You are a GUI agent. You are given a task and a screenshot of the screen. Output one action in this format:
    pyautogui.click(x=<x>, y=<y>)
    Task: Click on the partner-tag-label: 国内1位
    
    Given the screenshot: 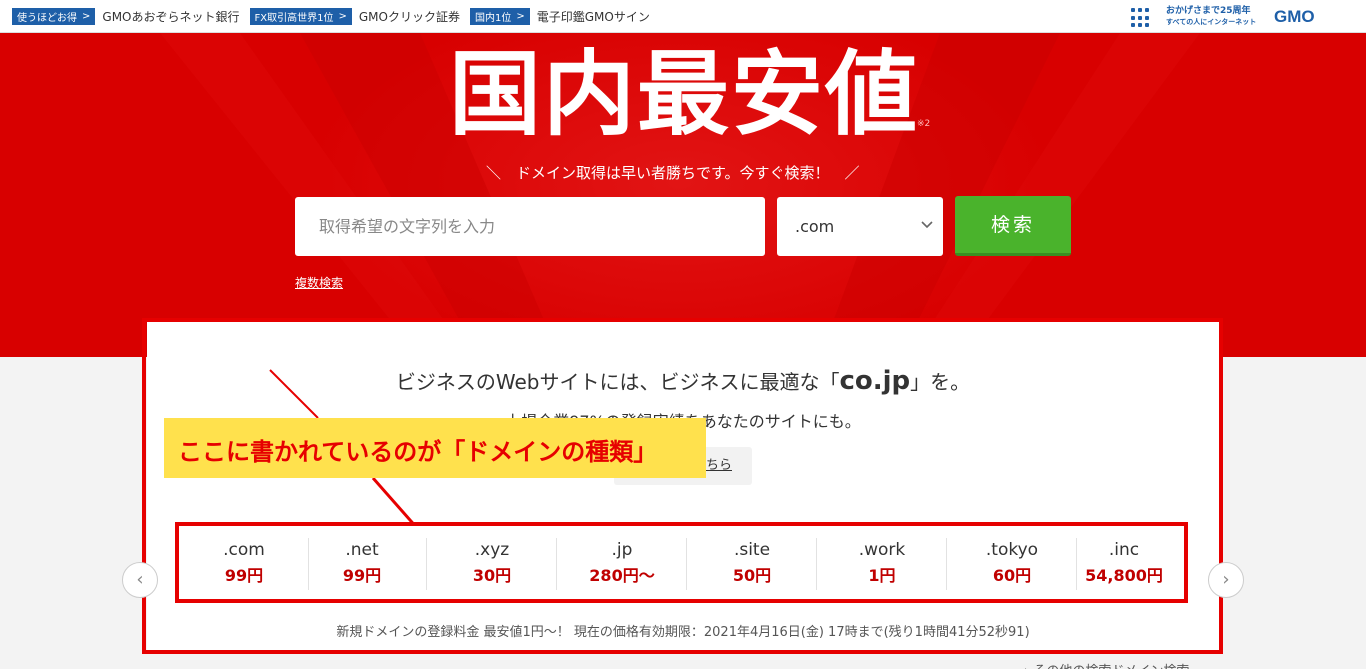 What is the action you would take?
    pyautogui.click(x=493, y=18)
    